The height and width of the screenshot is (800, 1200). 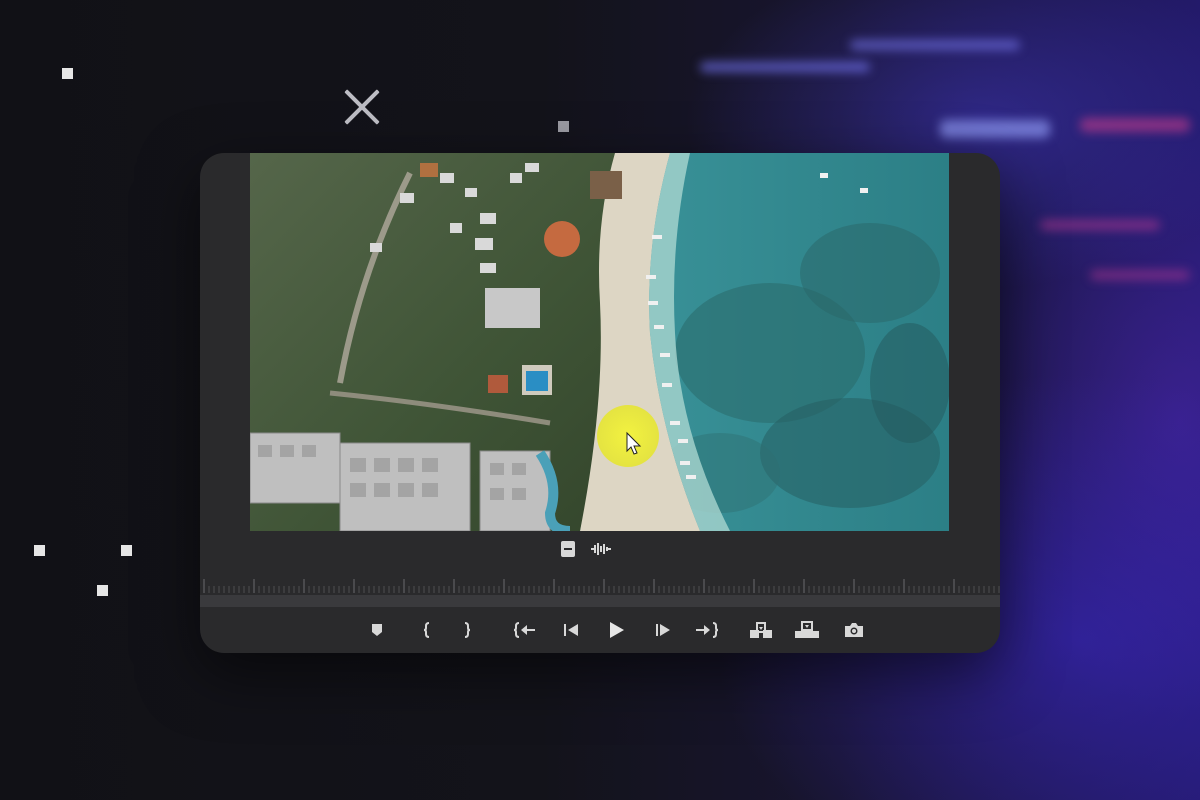 I want to click on film-frame-icon, so click(x=568, y=549).